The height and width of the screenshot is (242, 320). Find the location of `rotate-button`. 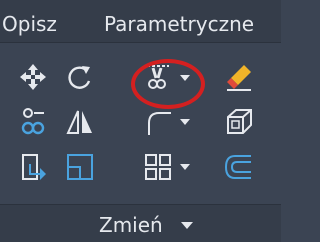

rotate-button is located at coordinates (80, 77).